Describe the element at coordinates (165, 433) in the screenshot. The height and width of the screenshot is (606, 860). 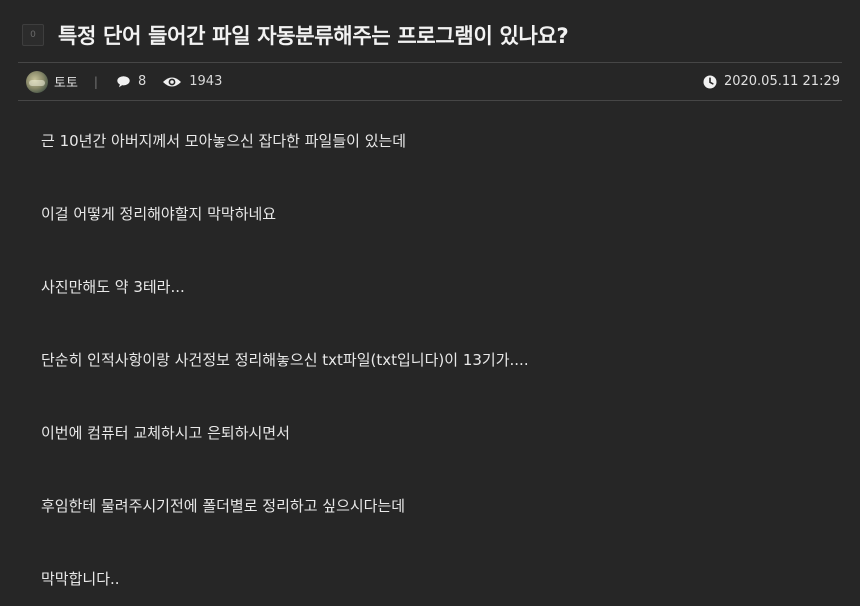
I see `body-paragraph: 이번에 컴퓨터 교체하시고 은퇴하시면서` at that location.